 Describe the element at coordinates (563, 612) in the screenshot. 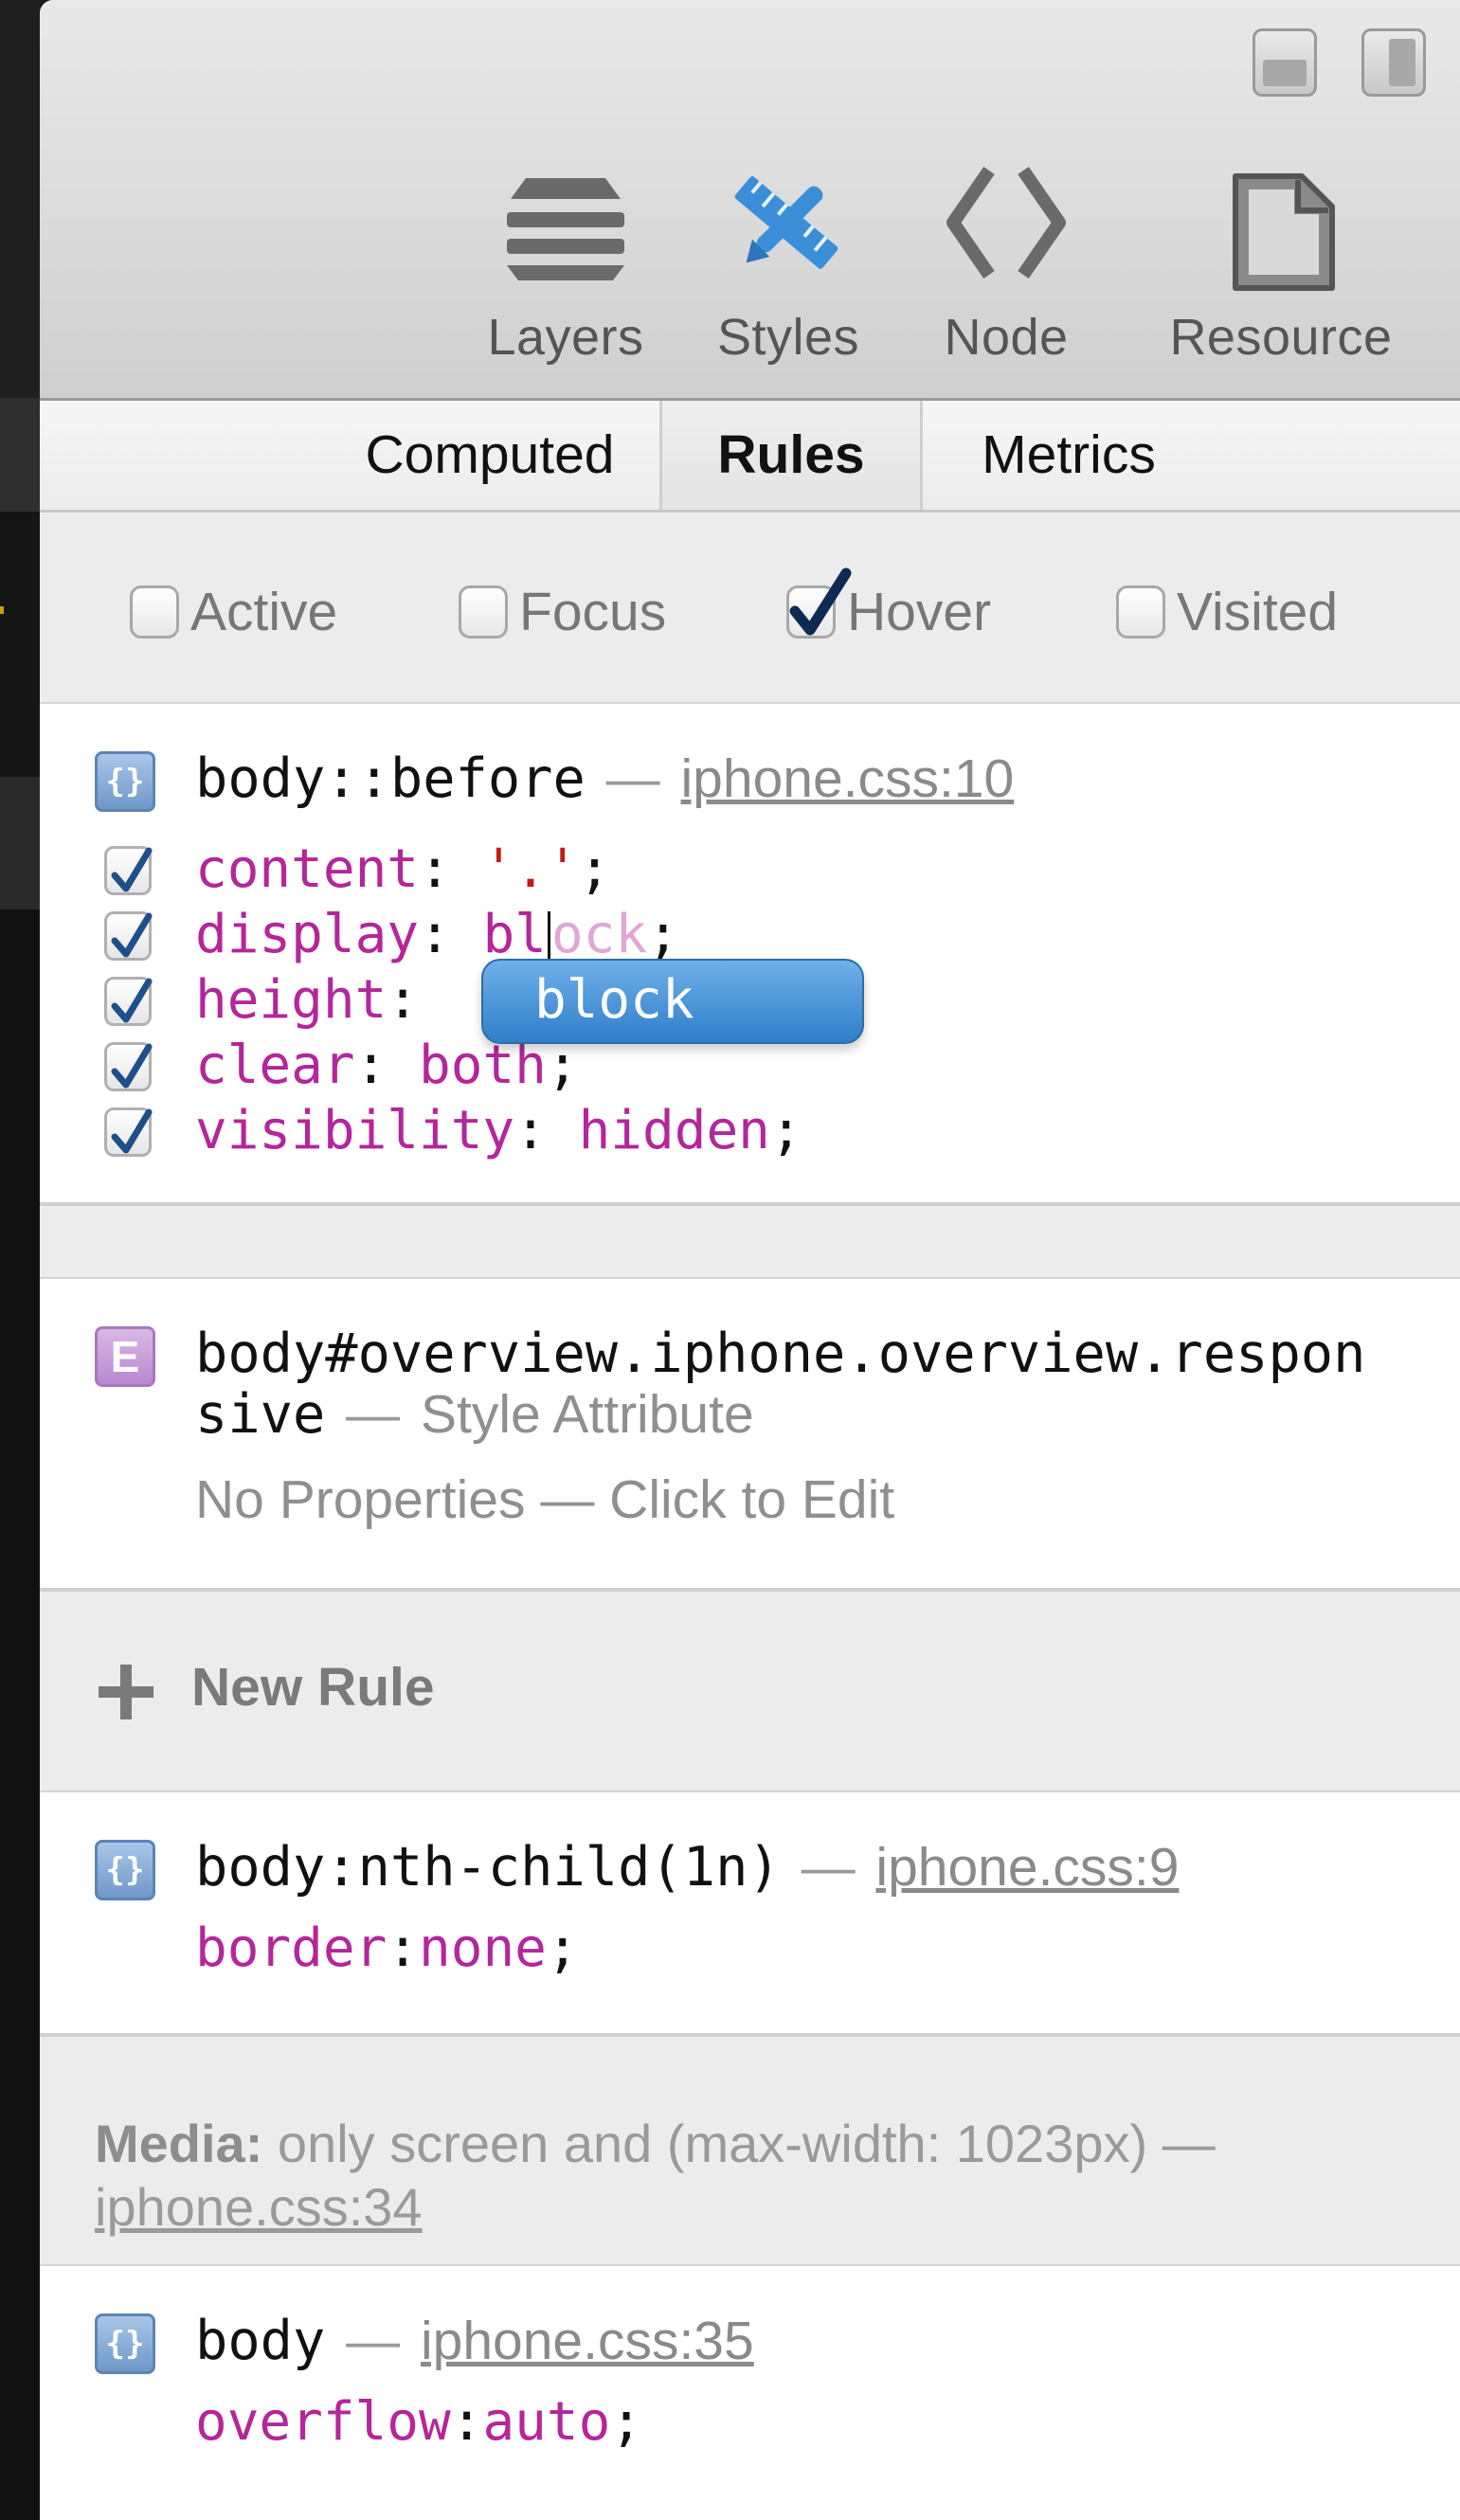

I see `pseudo-focus-toggle: Focus` at that location.